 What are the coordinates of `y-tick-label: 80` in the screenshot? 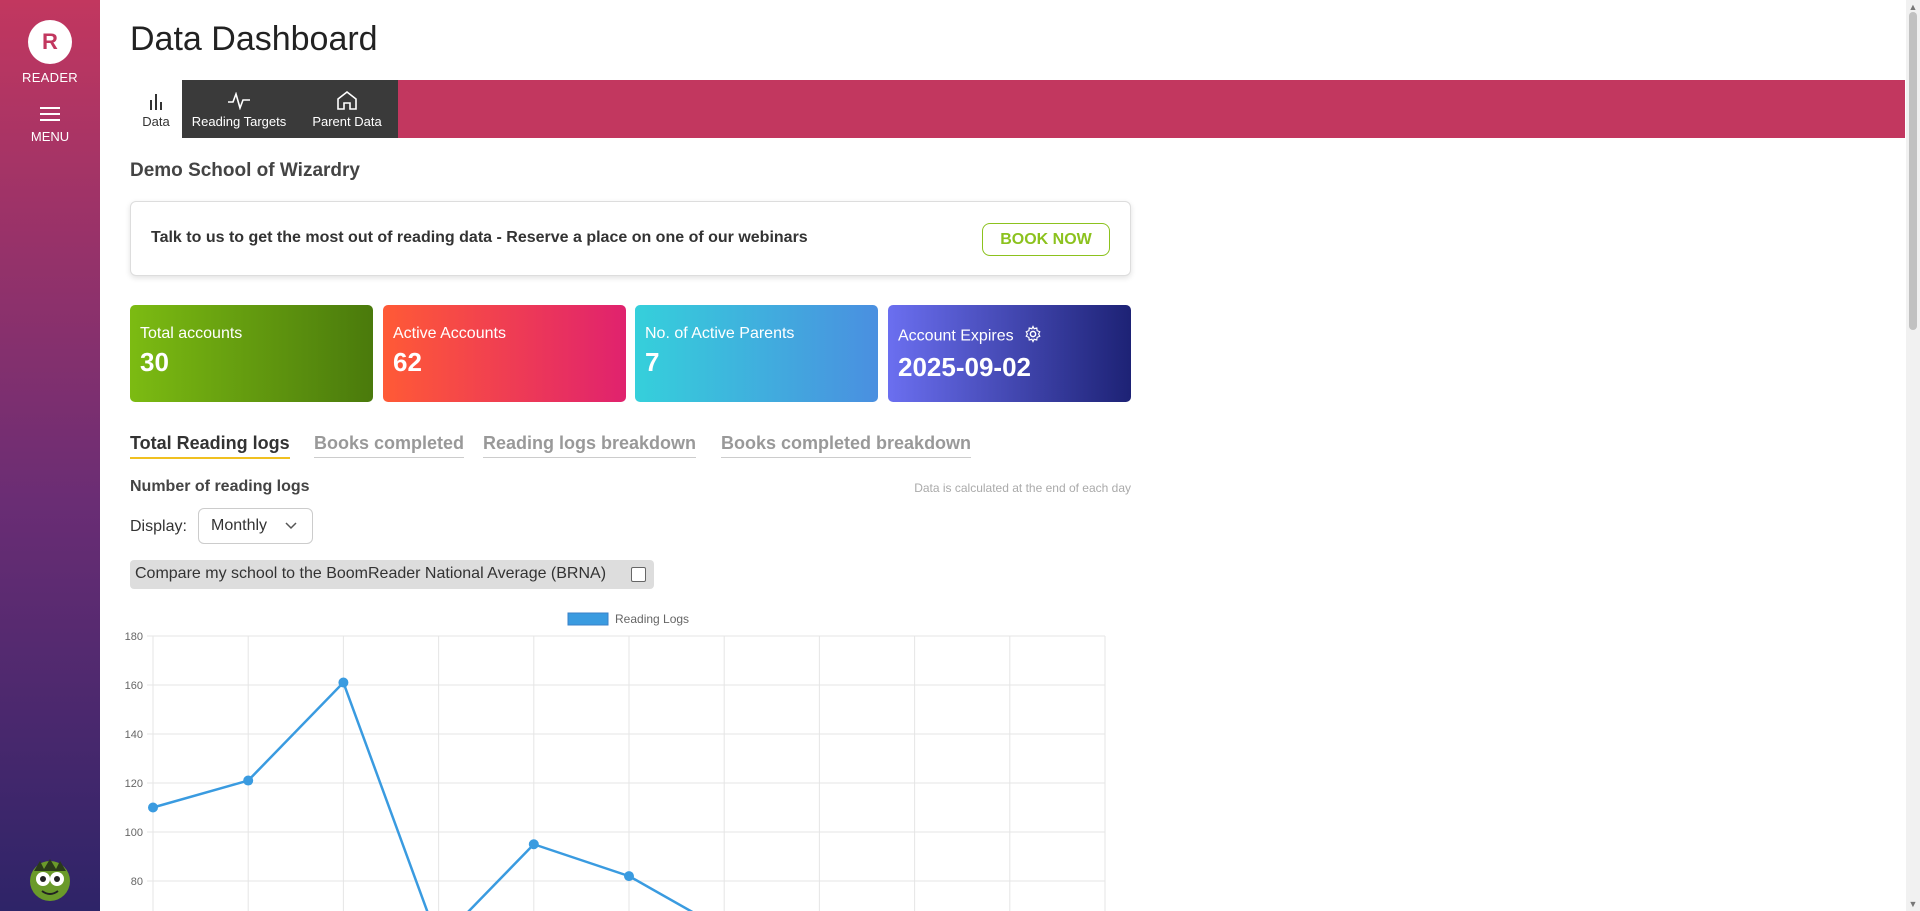 It's located at (137, 882).